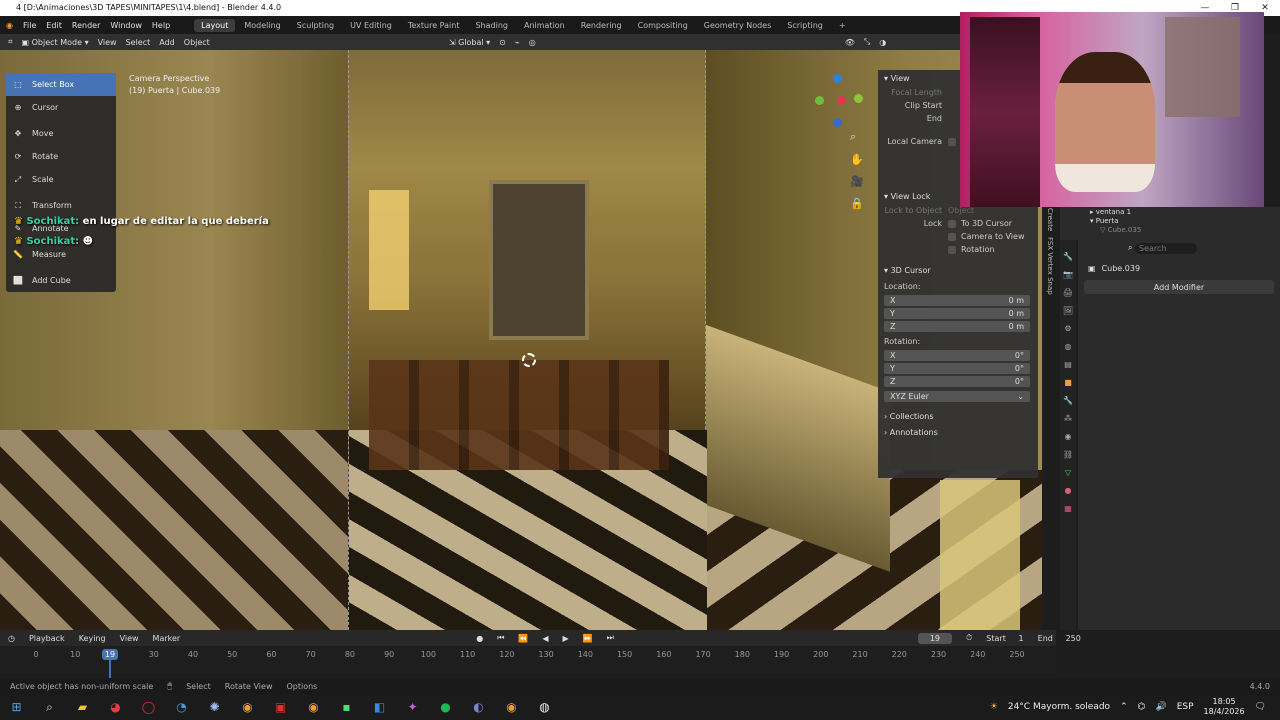  What do you see at coordinates (412, 707) in the screenshot?
I see `app-icon-2: ✦` at bounding box center [412, 707].